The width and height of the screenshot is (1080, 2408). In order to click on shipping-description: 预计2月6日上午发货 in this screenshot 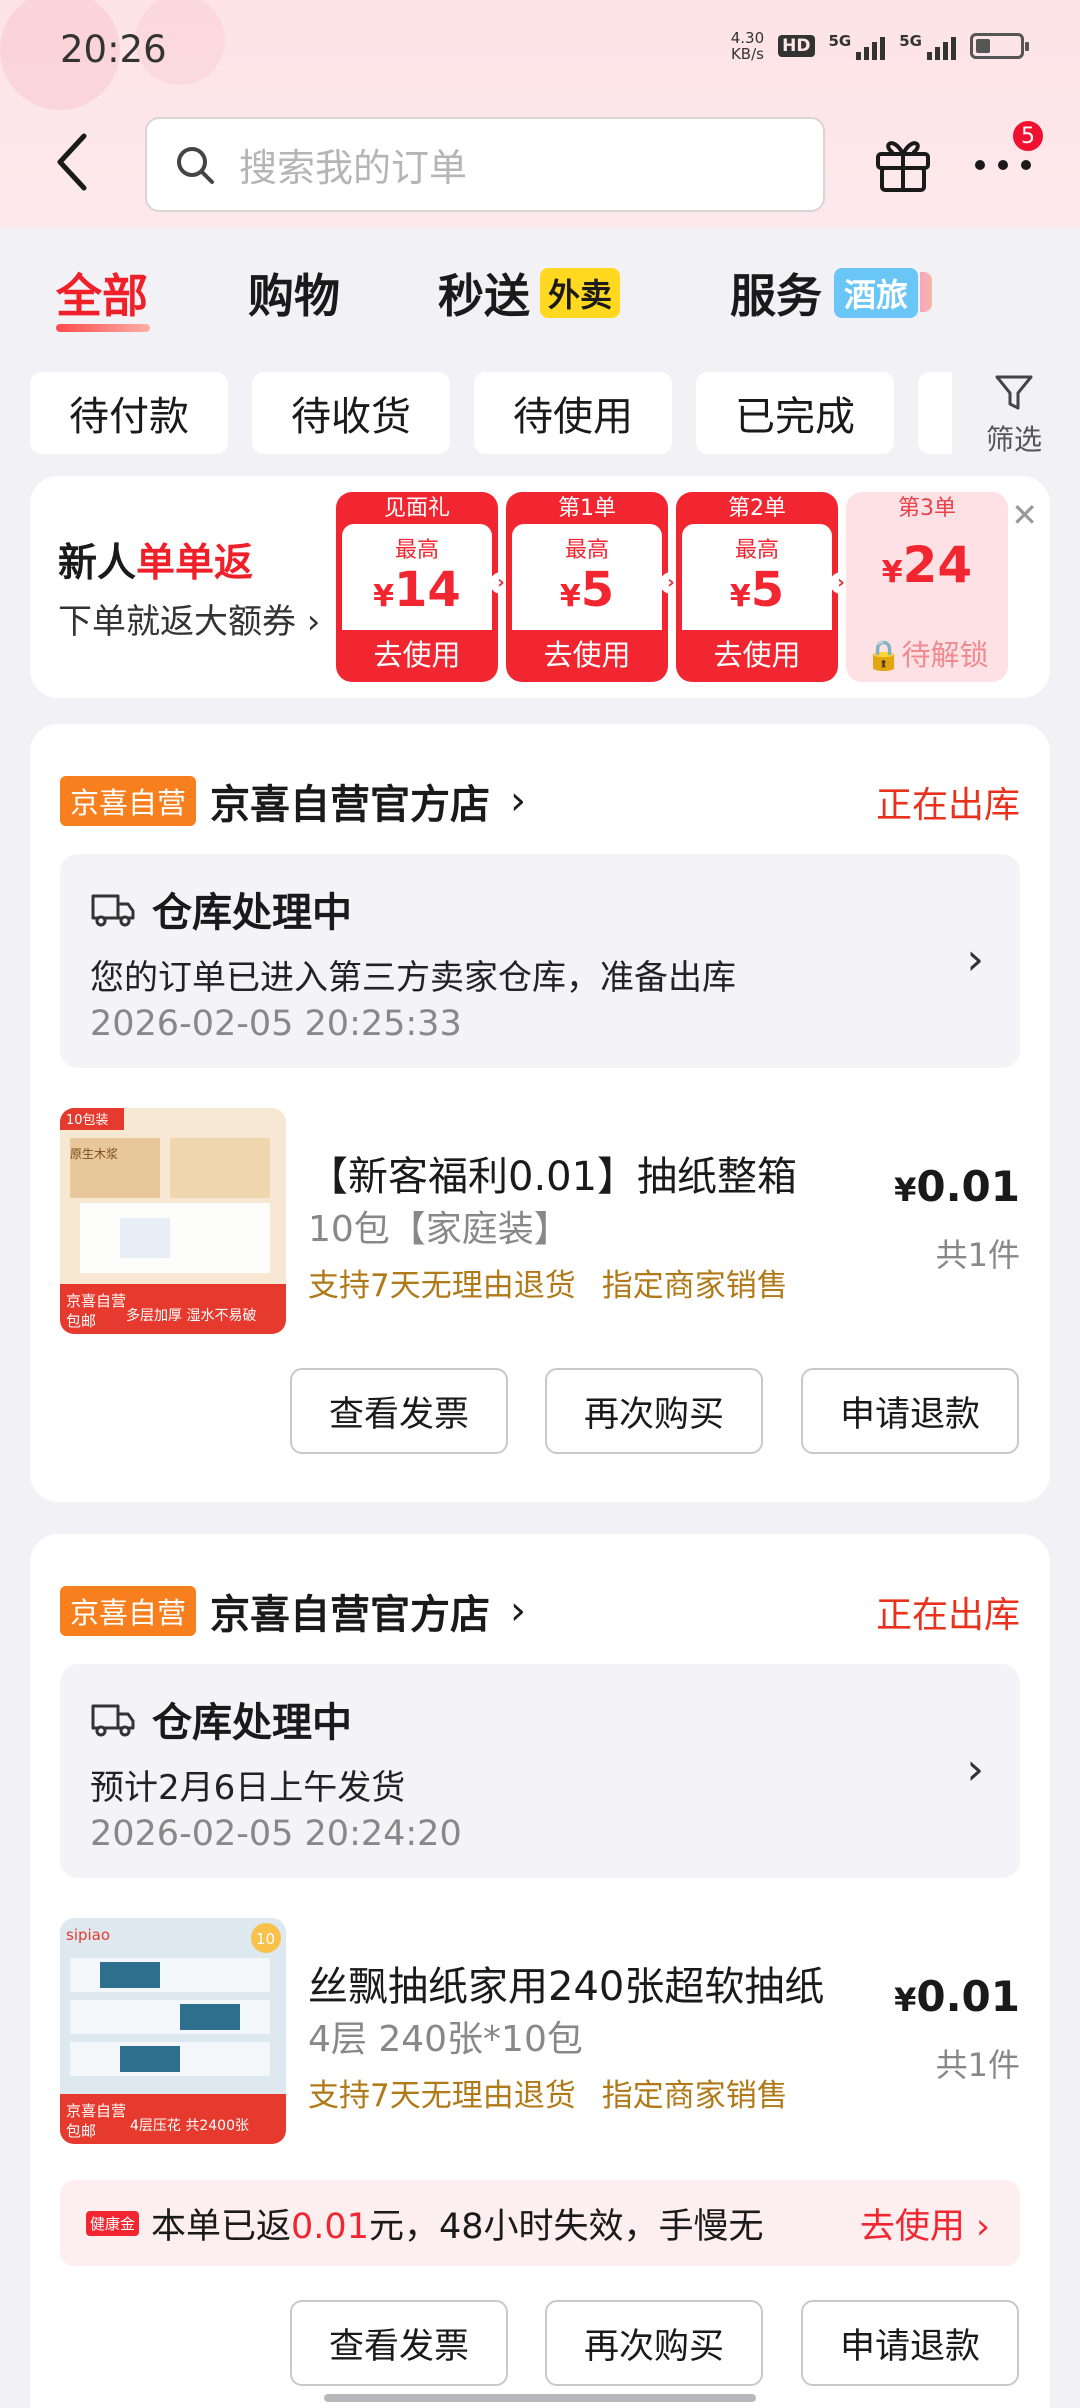, I will do `click(248, 1788)`.